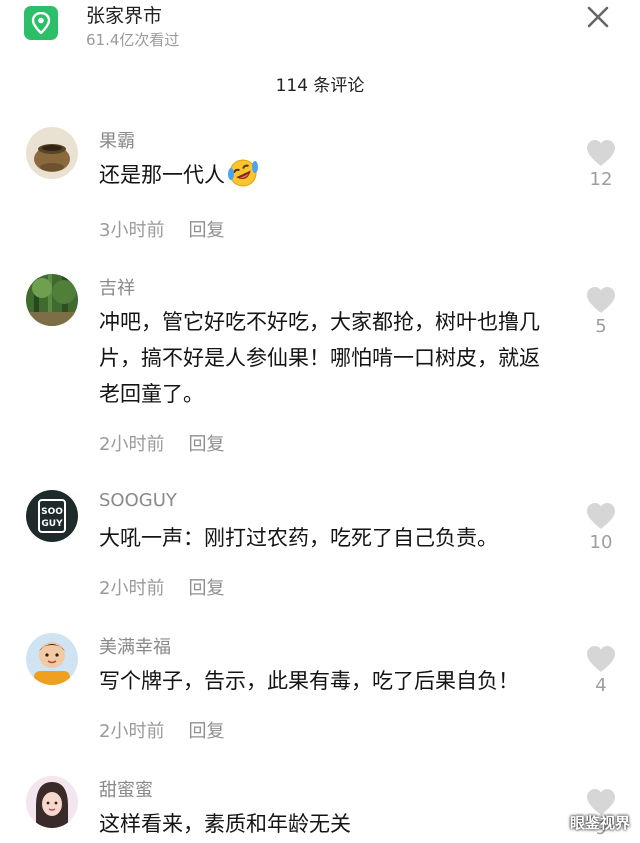 Image resolution: width=640 pixels, height=843 pixels. I want to click on comment-username: 甜蜜蜜, so click(126, 789).